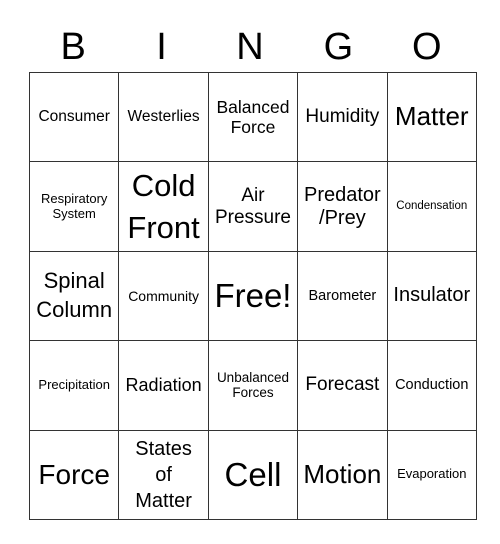 This screenshot has width=500, height=544. I want to click on bingo-cell: Air Pressure, so click(253, 206).